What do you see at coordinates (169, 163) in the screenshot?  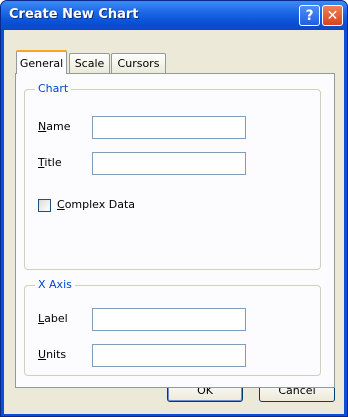 I see `title-input` at bounding box center [169, 163].